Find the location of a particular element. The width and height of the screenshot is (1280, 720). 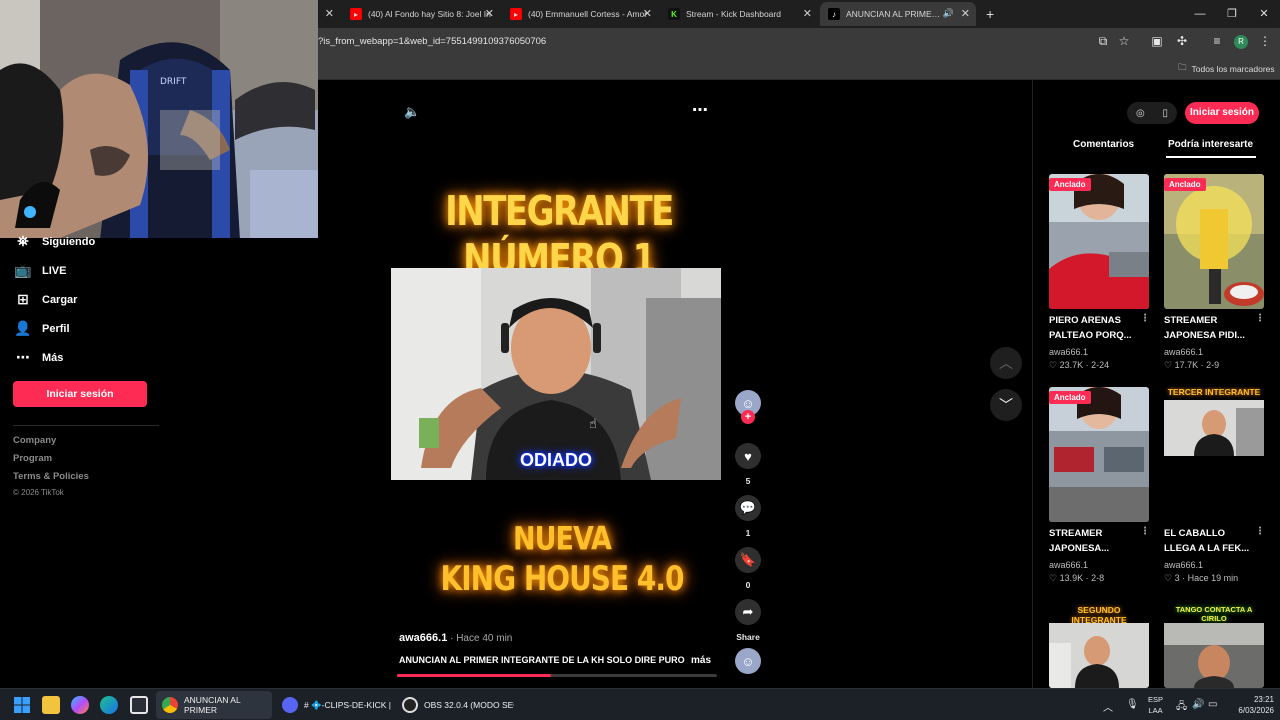

tab-youtube-1: ▸ (40) Al Fondo hay Sitio 8: Joel In ✕ is located at coordinates (421, 14).